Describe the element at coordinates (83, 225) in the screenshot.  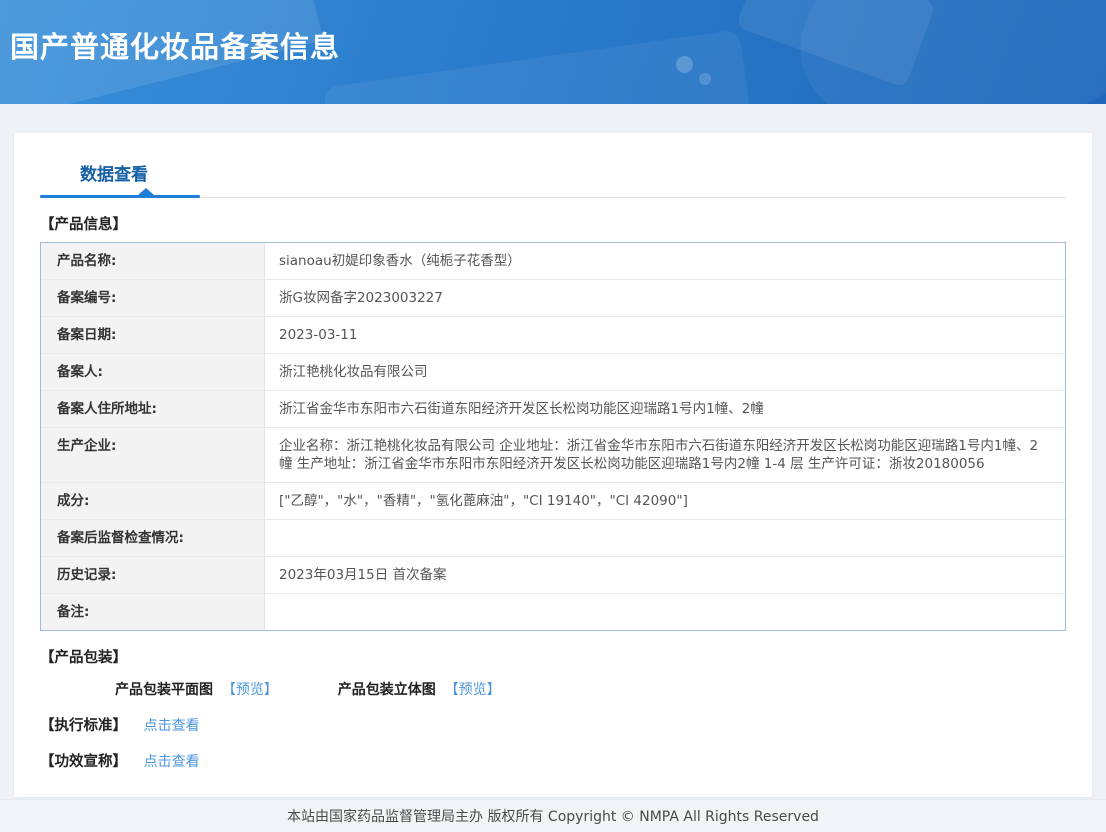
I see `product-info-section-title: 【产品信息】` at that location.